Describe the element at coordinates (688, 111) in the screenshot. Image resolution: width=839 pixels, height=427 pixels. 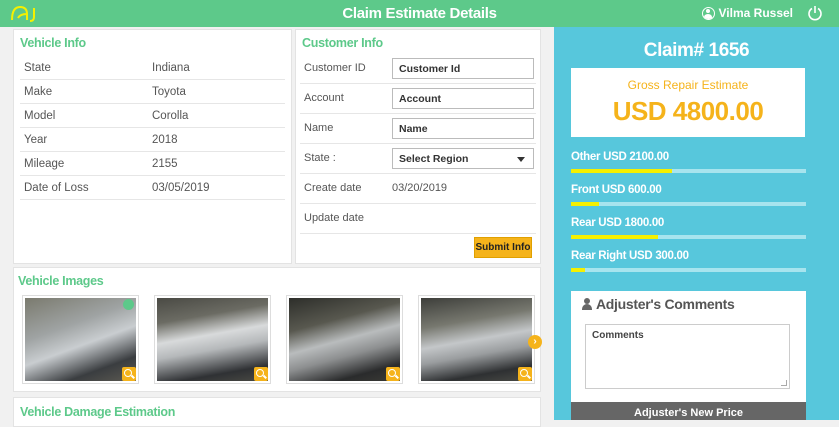
I see `gross-estimate-amount: USD 4800.00` at that location.